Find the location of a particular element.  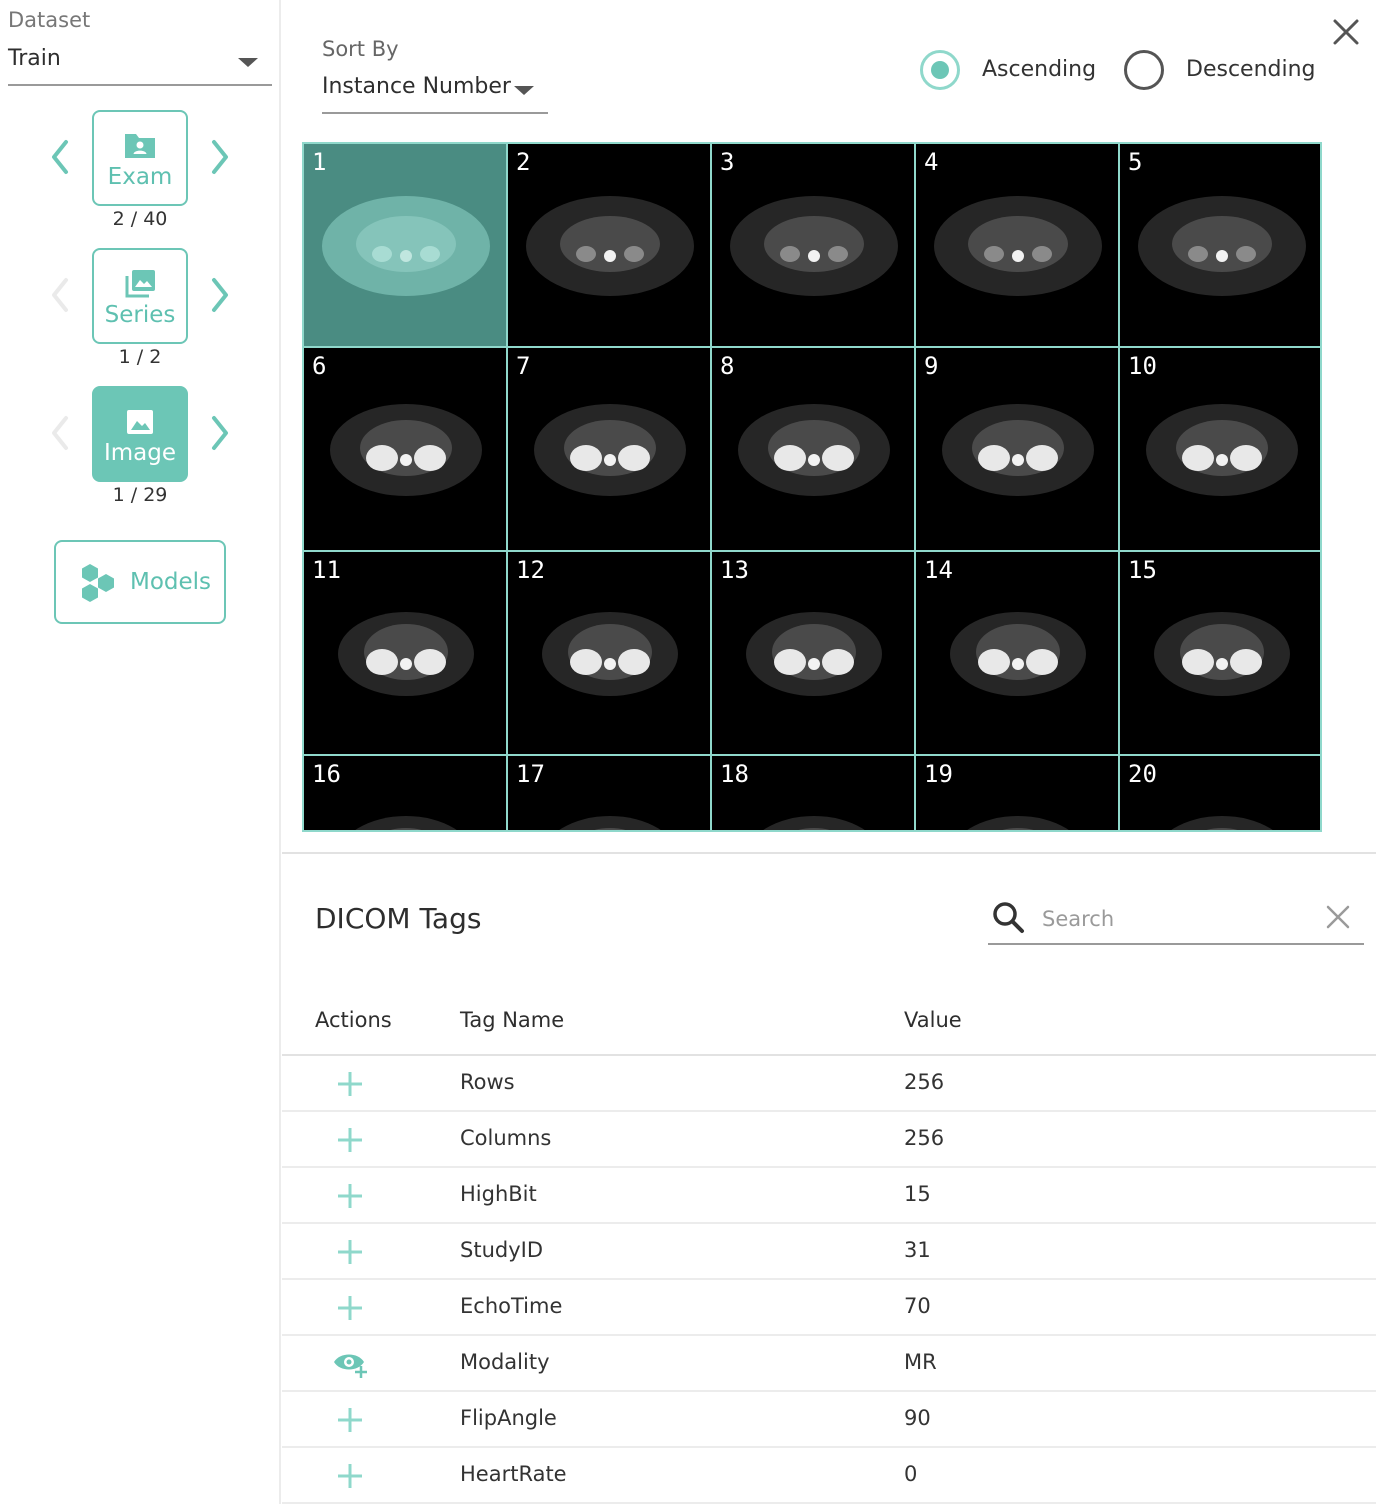

table-row: HeartRate 0 is located at coordinates (829, 1476).